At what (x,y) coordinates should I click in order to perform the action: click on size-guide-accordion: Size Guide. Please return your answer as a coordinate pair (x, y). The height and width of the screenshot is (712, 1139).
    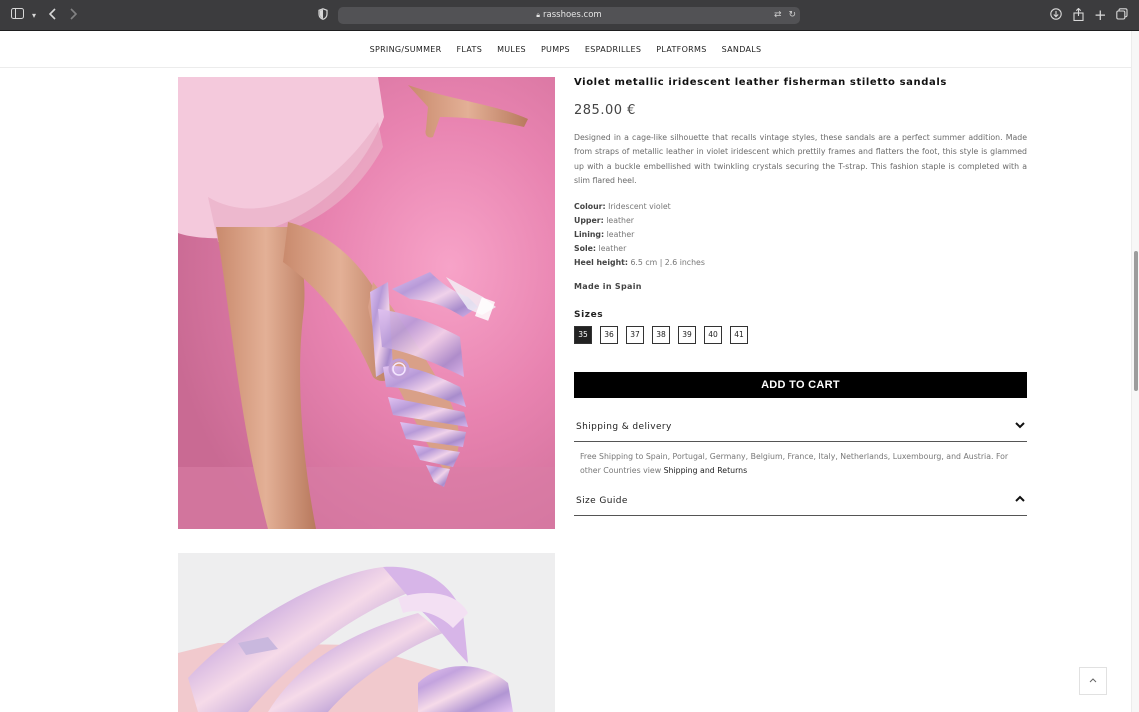
    Looking at the image, I should click on (800, 501).